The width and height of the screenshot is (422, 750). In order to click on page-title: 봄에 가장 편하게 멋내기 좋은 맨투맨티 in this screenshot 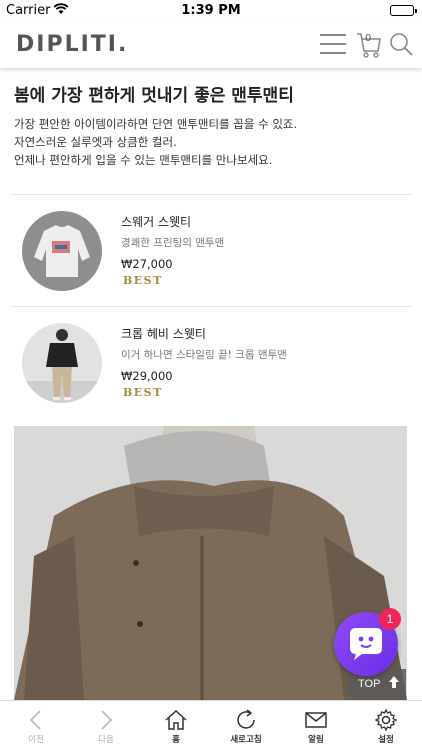, I will do `click(154, 96)`.